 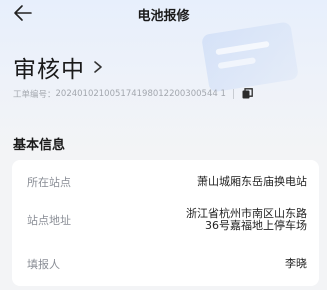 What do you see at coordinates (167, 220) in the screenshot?
I see `info-row-address: 站点地址 浙江省杭州市南区山东路 36号嘉福地上停车场` at bounding box center [167, 220].